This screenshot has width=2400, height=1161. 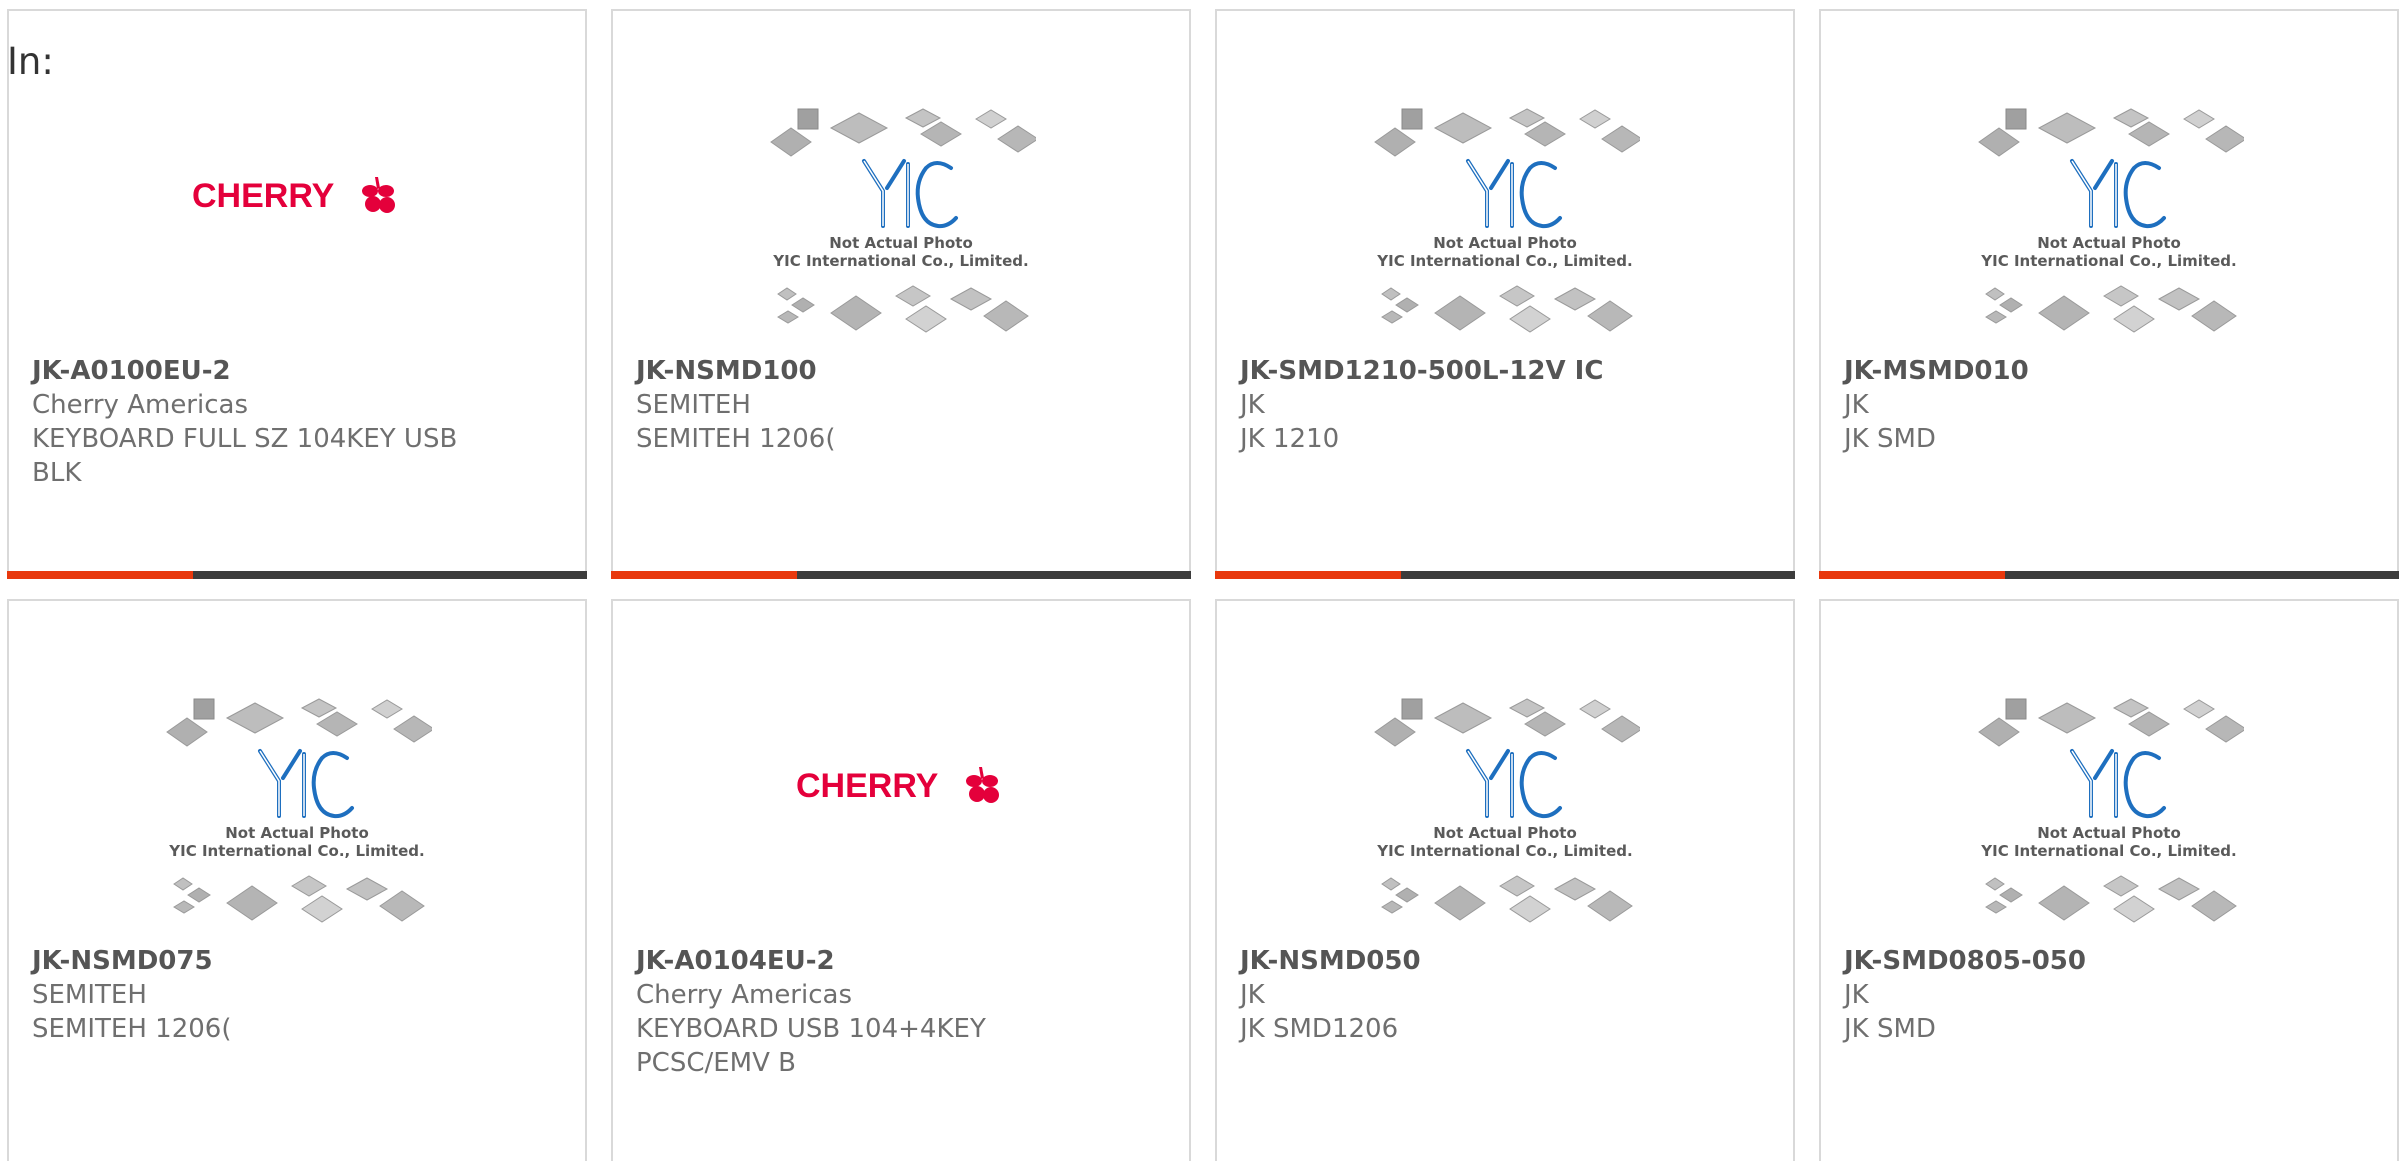 What do you see at coordinates (1506, 371) in the screenshot?
I see `part-number: JK-SMD1210-500L-12V IC` at bounding box center [1506, 371].